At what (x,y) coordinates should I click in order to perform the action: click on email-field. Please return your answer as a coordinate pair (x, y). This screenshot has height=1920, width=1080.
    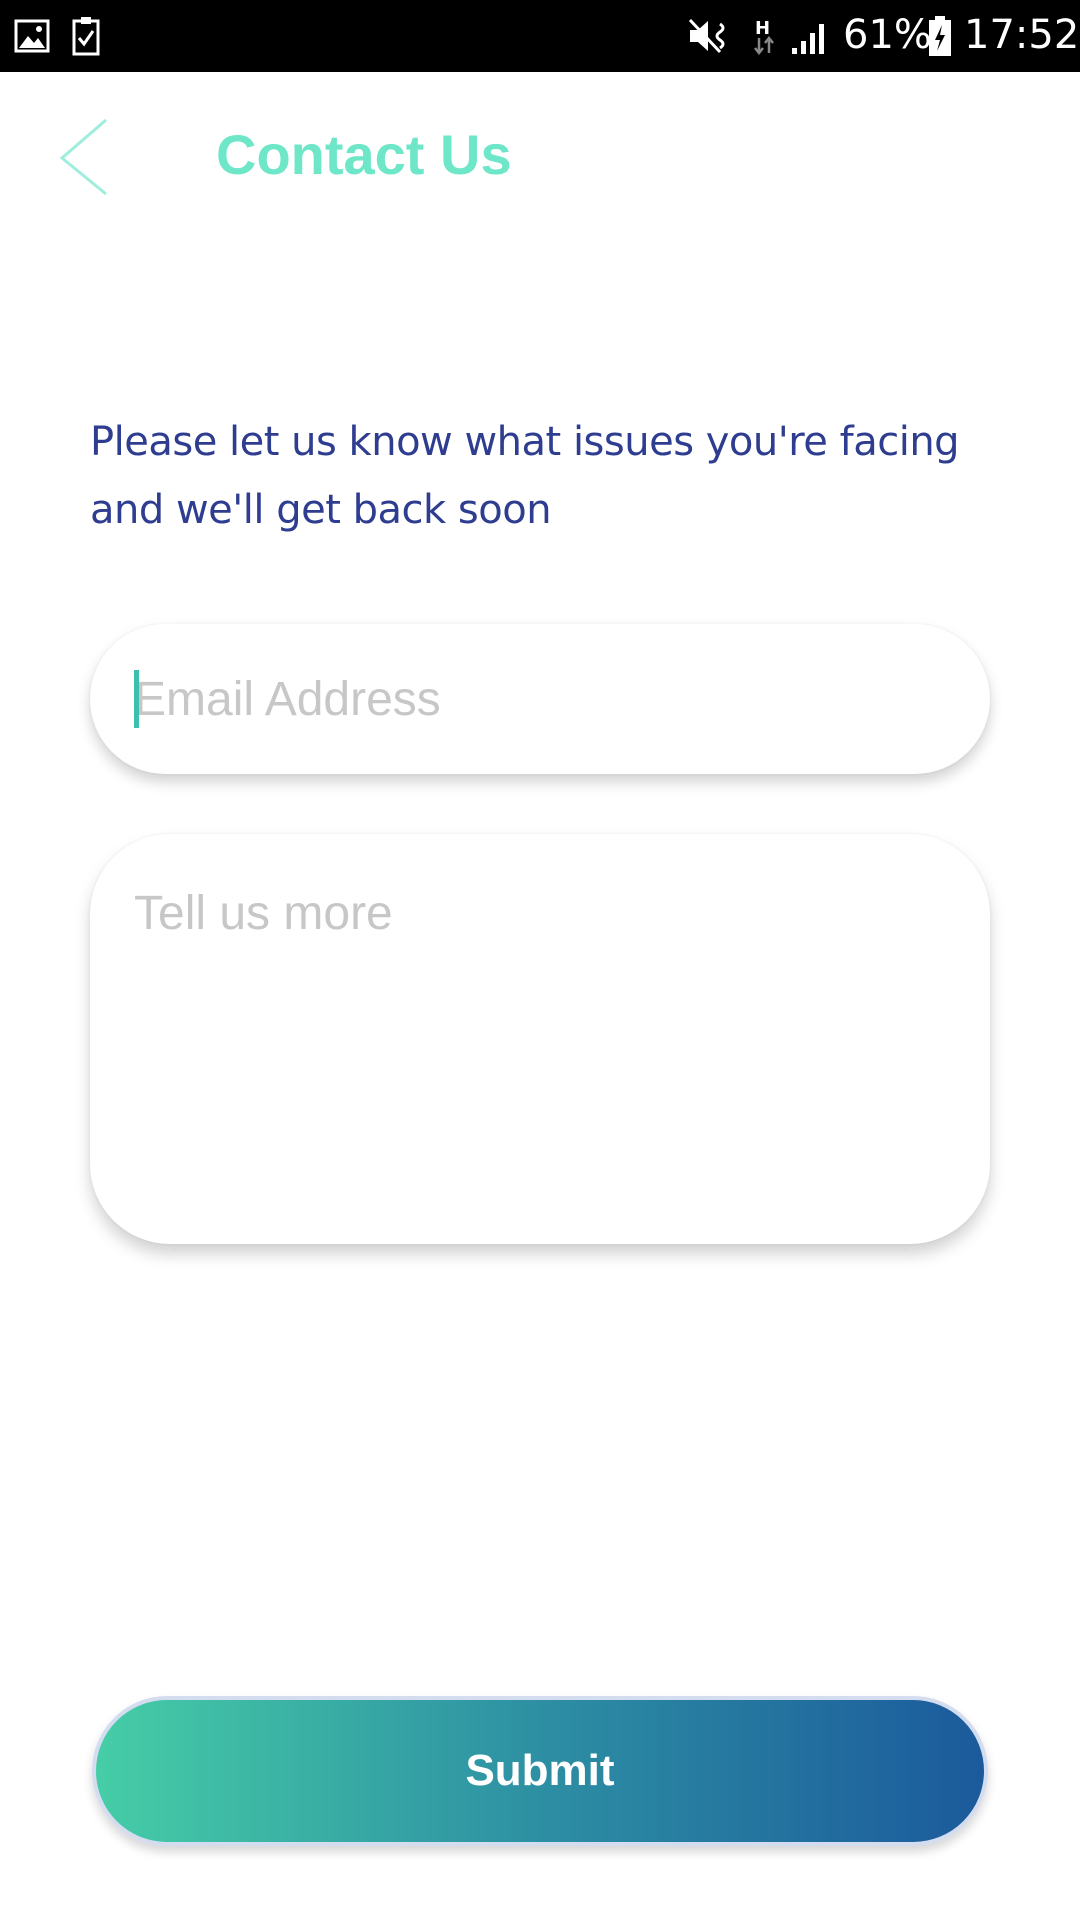
    Looking at the image, I should click on (539, 699).